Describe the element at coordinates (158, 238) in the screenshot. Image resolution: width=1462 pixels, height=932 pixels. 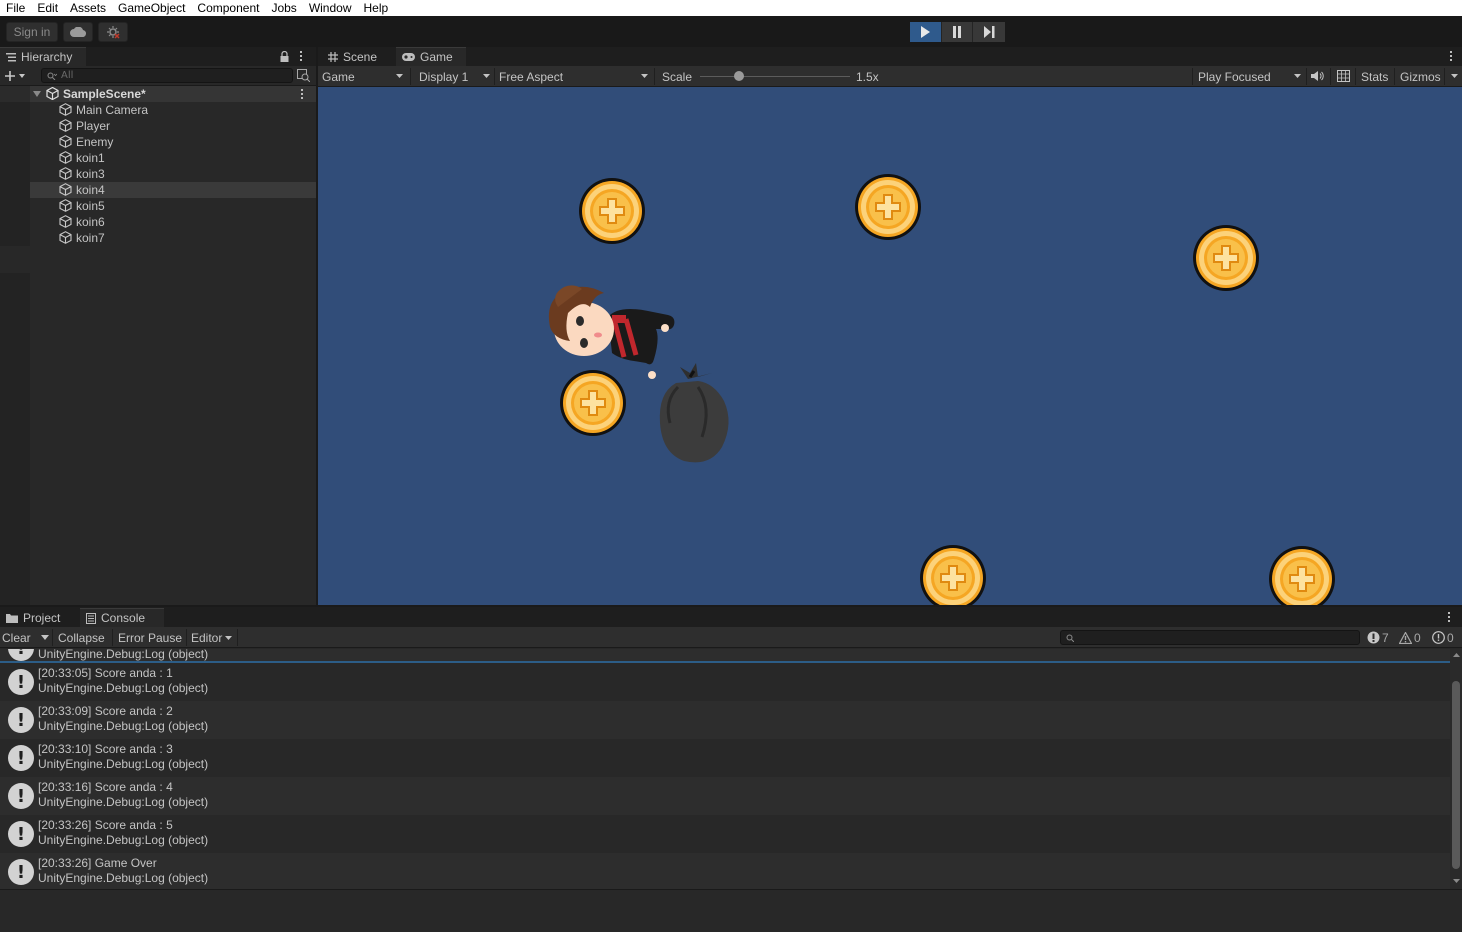
I see `hierarchy-item: koin7` at that location.